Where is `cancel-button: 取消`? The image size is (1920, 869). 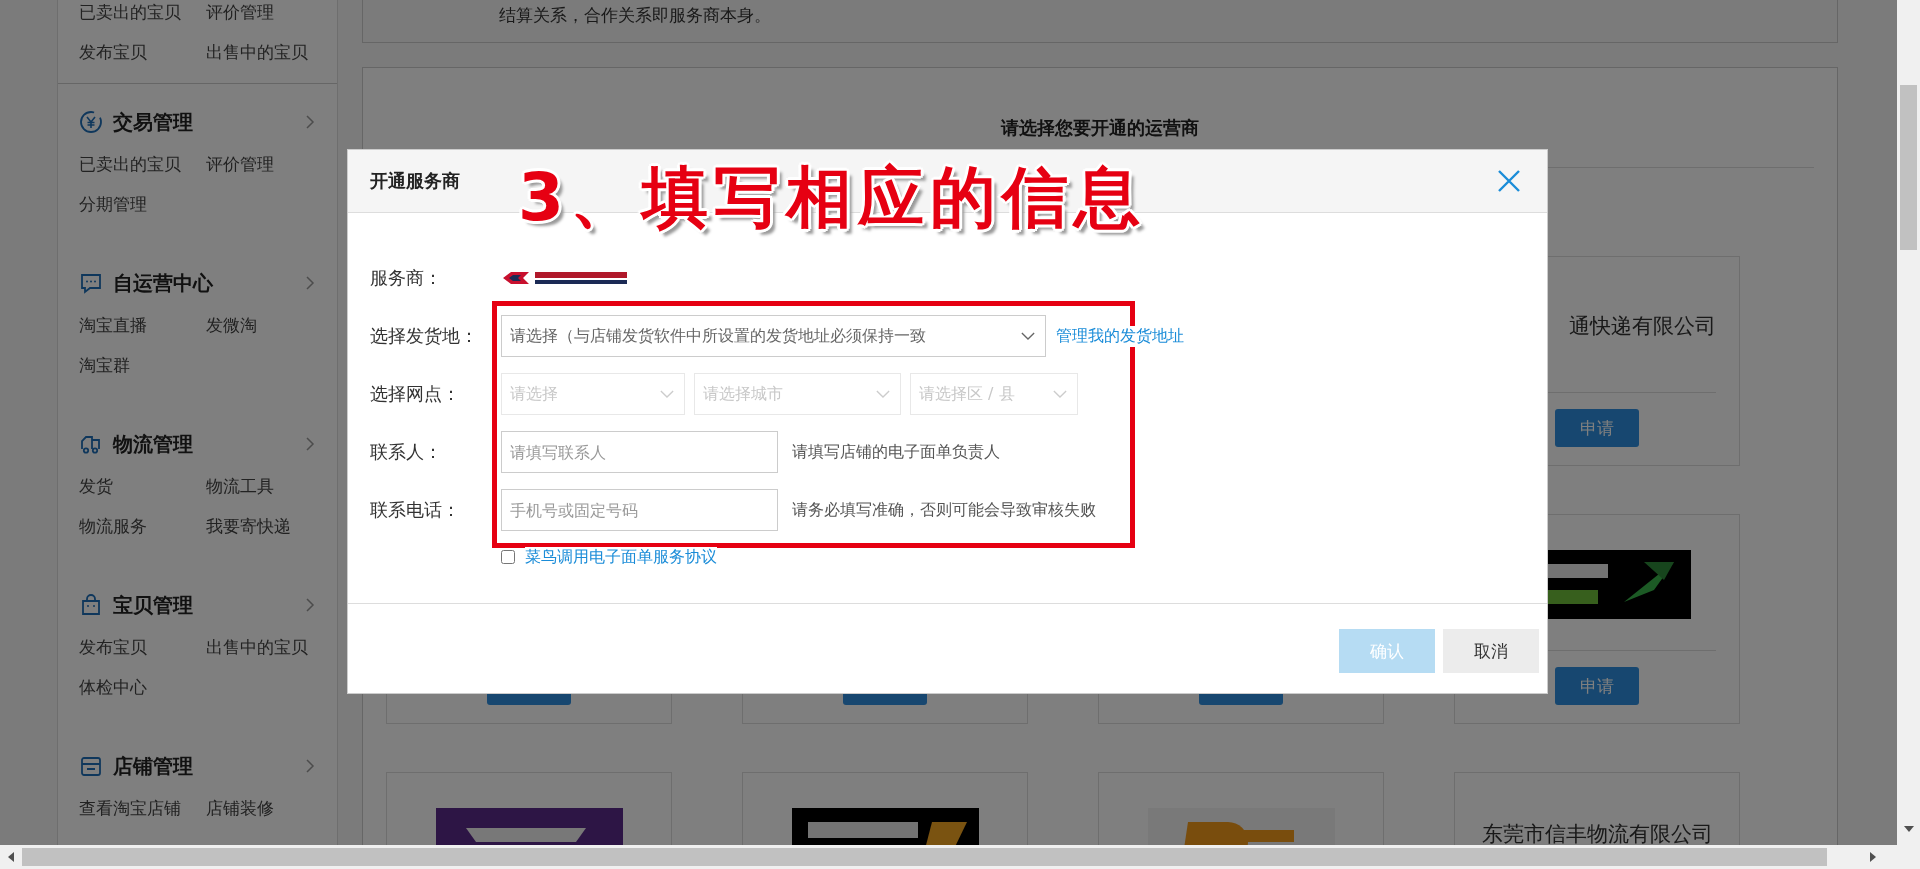 cancel-button: 取消 is located at coordinates (1491, 651).